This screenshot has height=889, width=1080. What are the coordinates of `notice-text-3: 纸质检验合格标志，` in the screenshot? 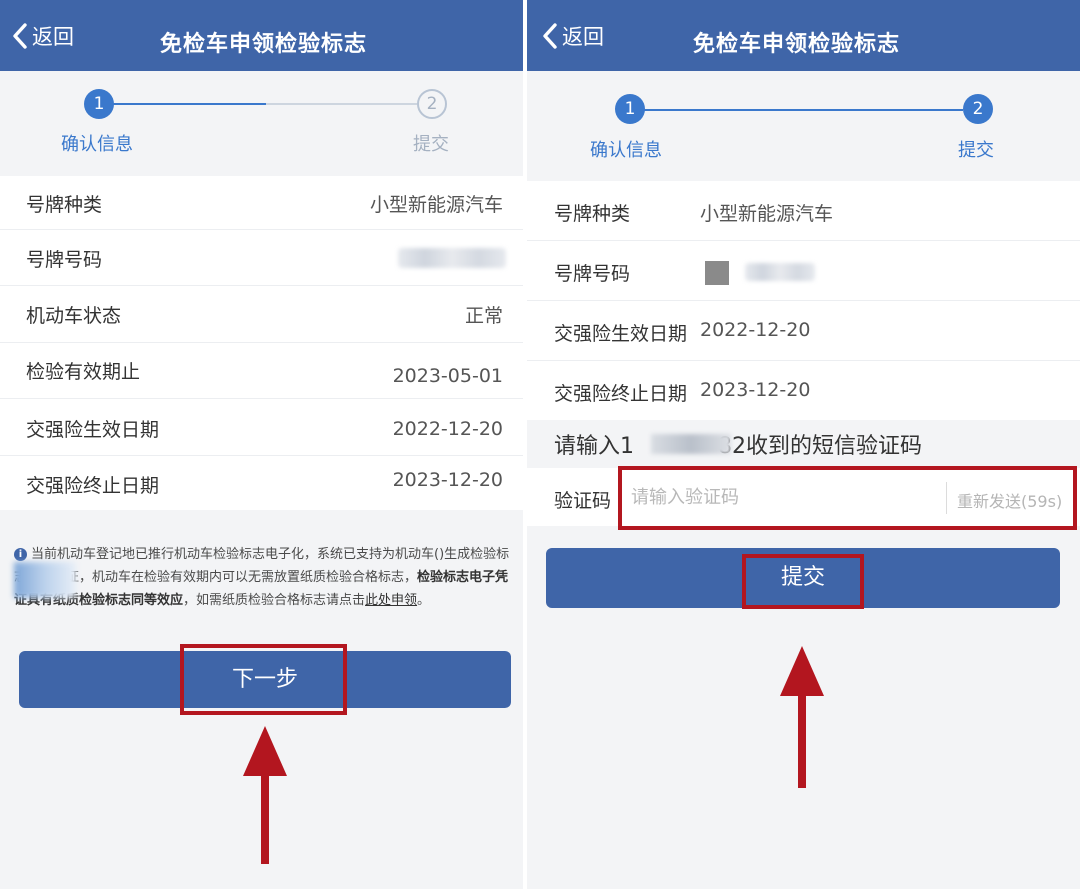 It's located at (359, 577).